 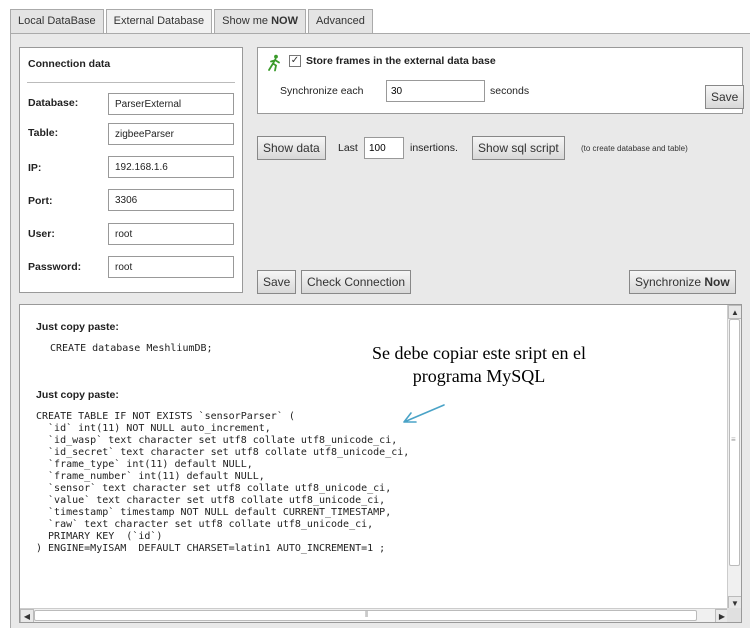 I want to click on tab-show-me-now: Show me NOW, so click(x=260, y=21).